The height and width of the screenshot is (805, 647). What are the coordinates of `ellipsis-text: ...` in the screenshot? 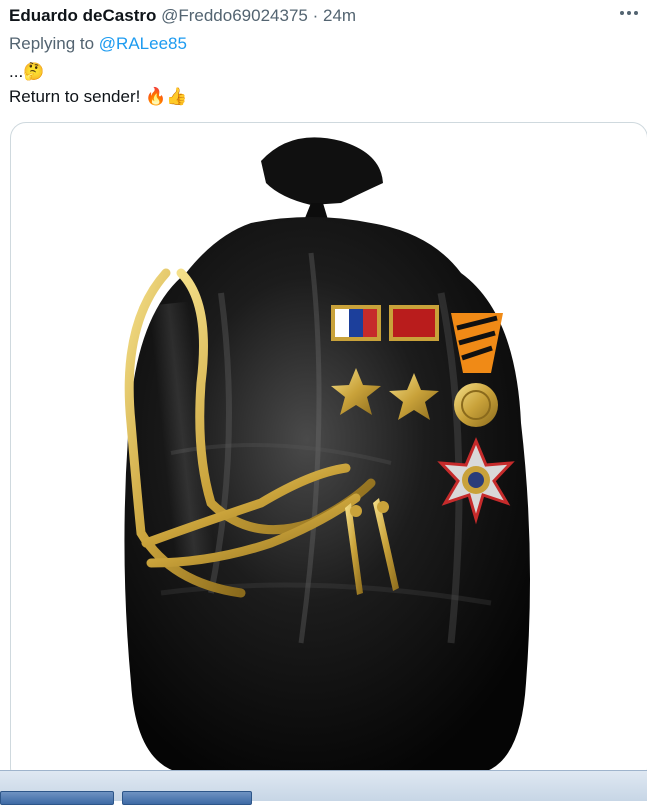 It's located at (16, 71).